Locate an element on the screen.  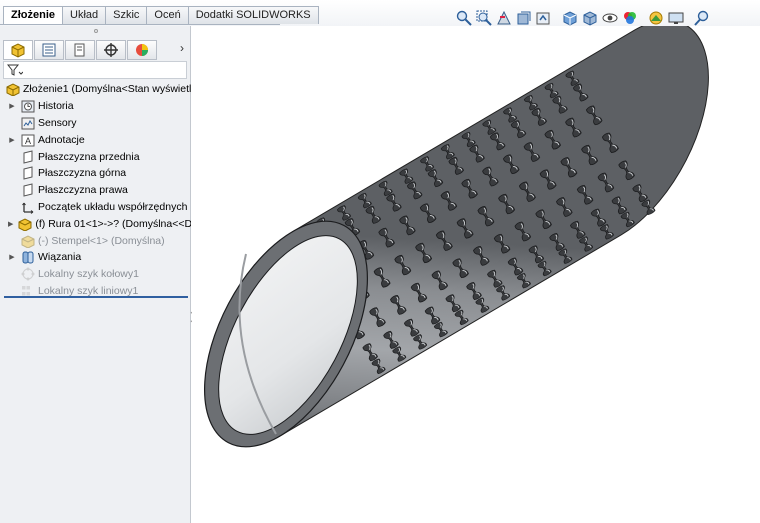
tree-item: Płaszczyzna prawa is located at coordinates (95, 190).